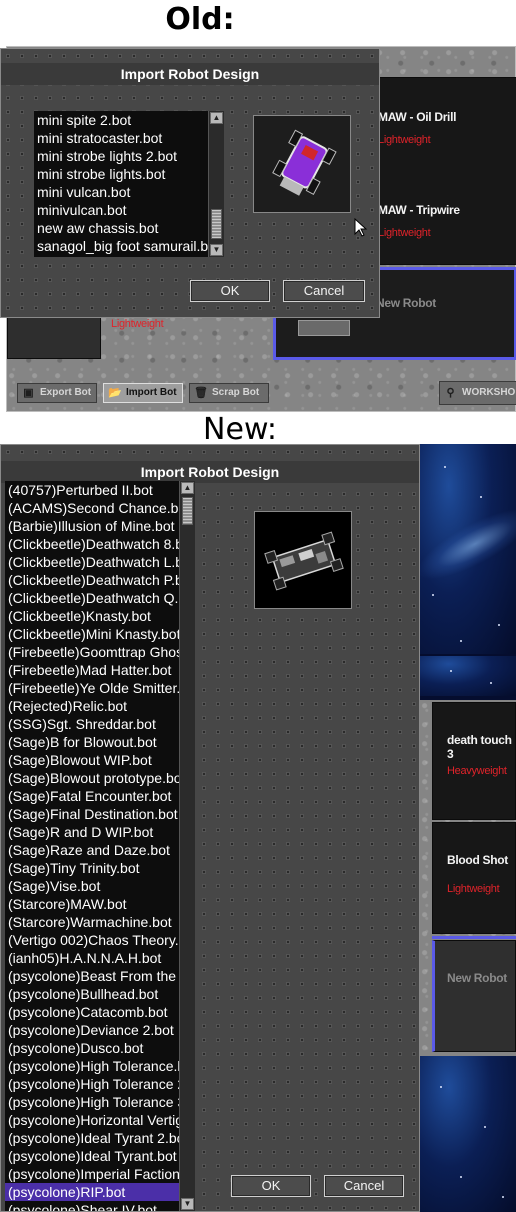 The image size is (516, 1212). Describe the element at coordinates (100, 544) in the screenshot. I see `list-item: (Clickbeetle)Deathwatch 8.bot` at that location.